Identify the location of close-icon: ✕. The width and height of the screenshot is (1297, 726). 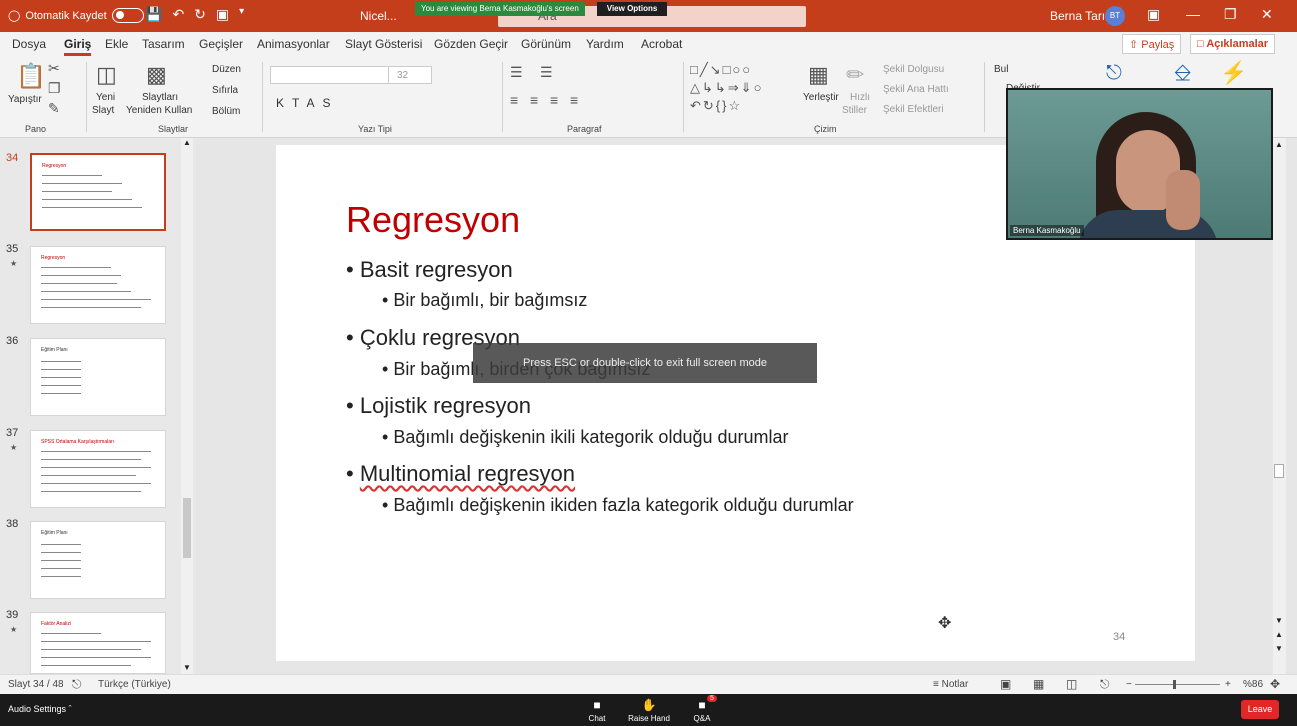
(1267, 14).